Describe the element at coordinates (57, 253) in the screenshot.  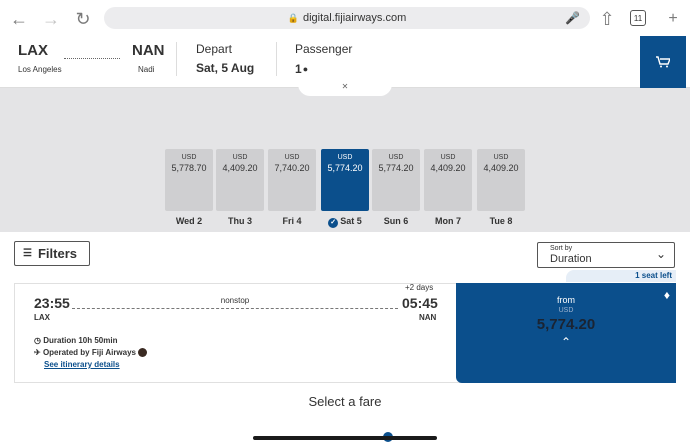
I see `filters-label: Filters` at that location.